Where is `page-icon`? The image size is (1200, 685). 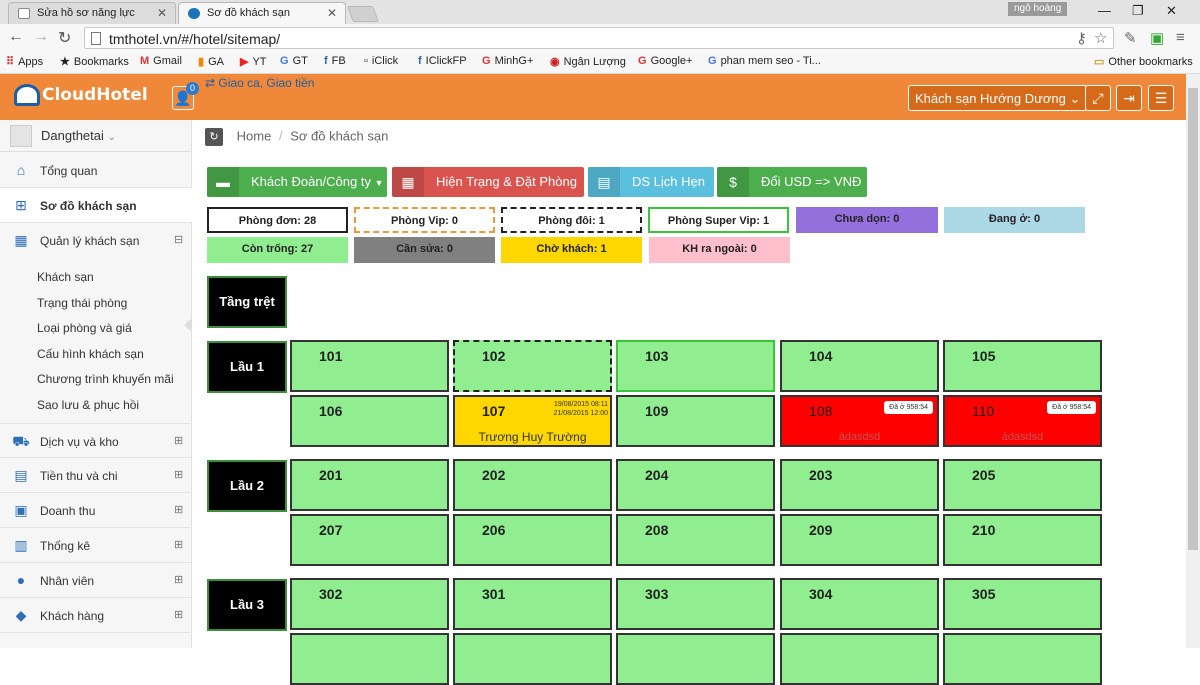 page-icon is located at coordinates (96, 38).